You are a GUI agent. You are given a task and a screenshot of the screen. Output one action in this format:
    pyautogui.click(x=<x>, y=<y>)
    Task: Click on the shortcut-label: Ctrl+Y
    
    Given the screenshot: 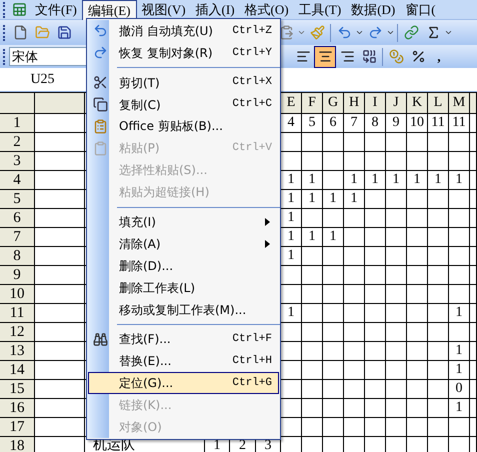 What is the action you would take?
    pyautogui.click(x=252, y=53)
    